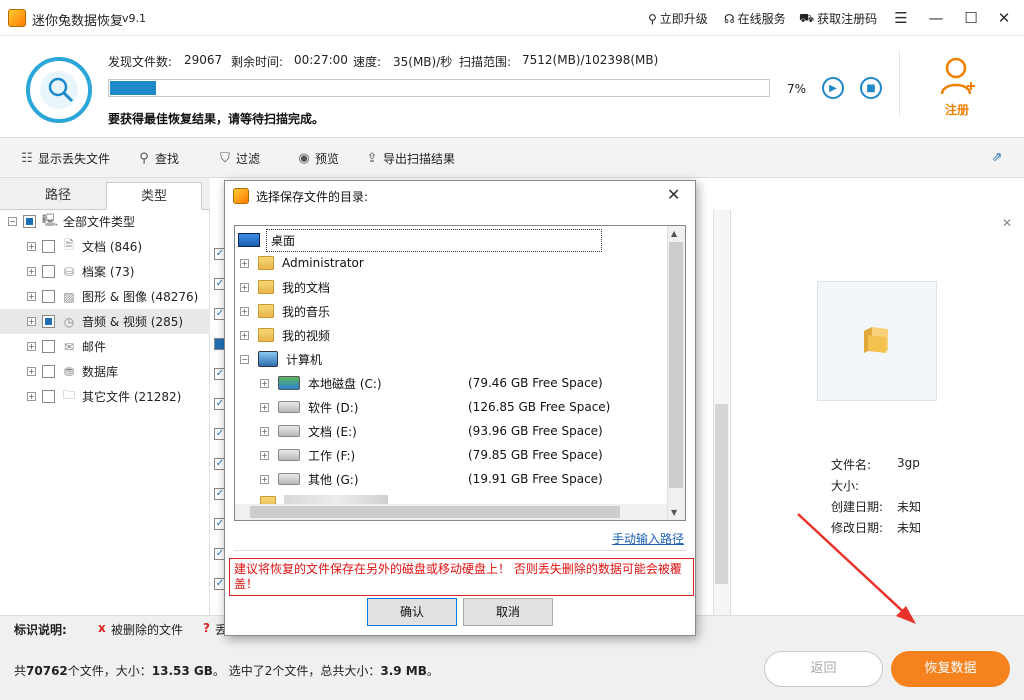  Describe the element at coordinates (1004, 18) in the screenshot. I see `close-button: ✕` at that location.